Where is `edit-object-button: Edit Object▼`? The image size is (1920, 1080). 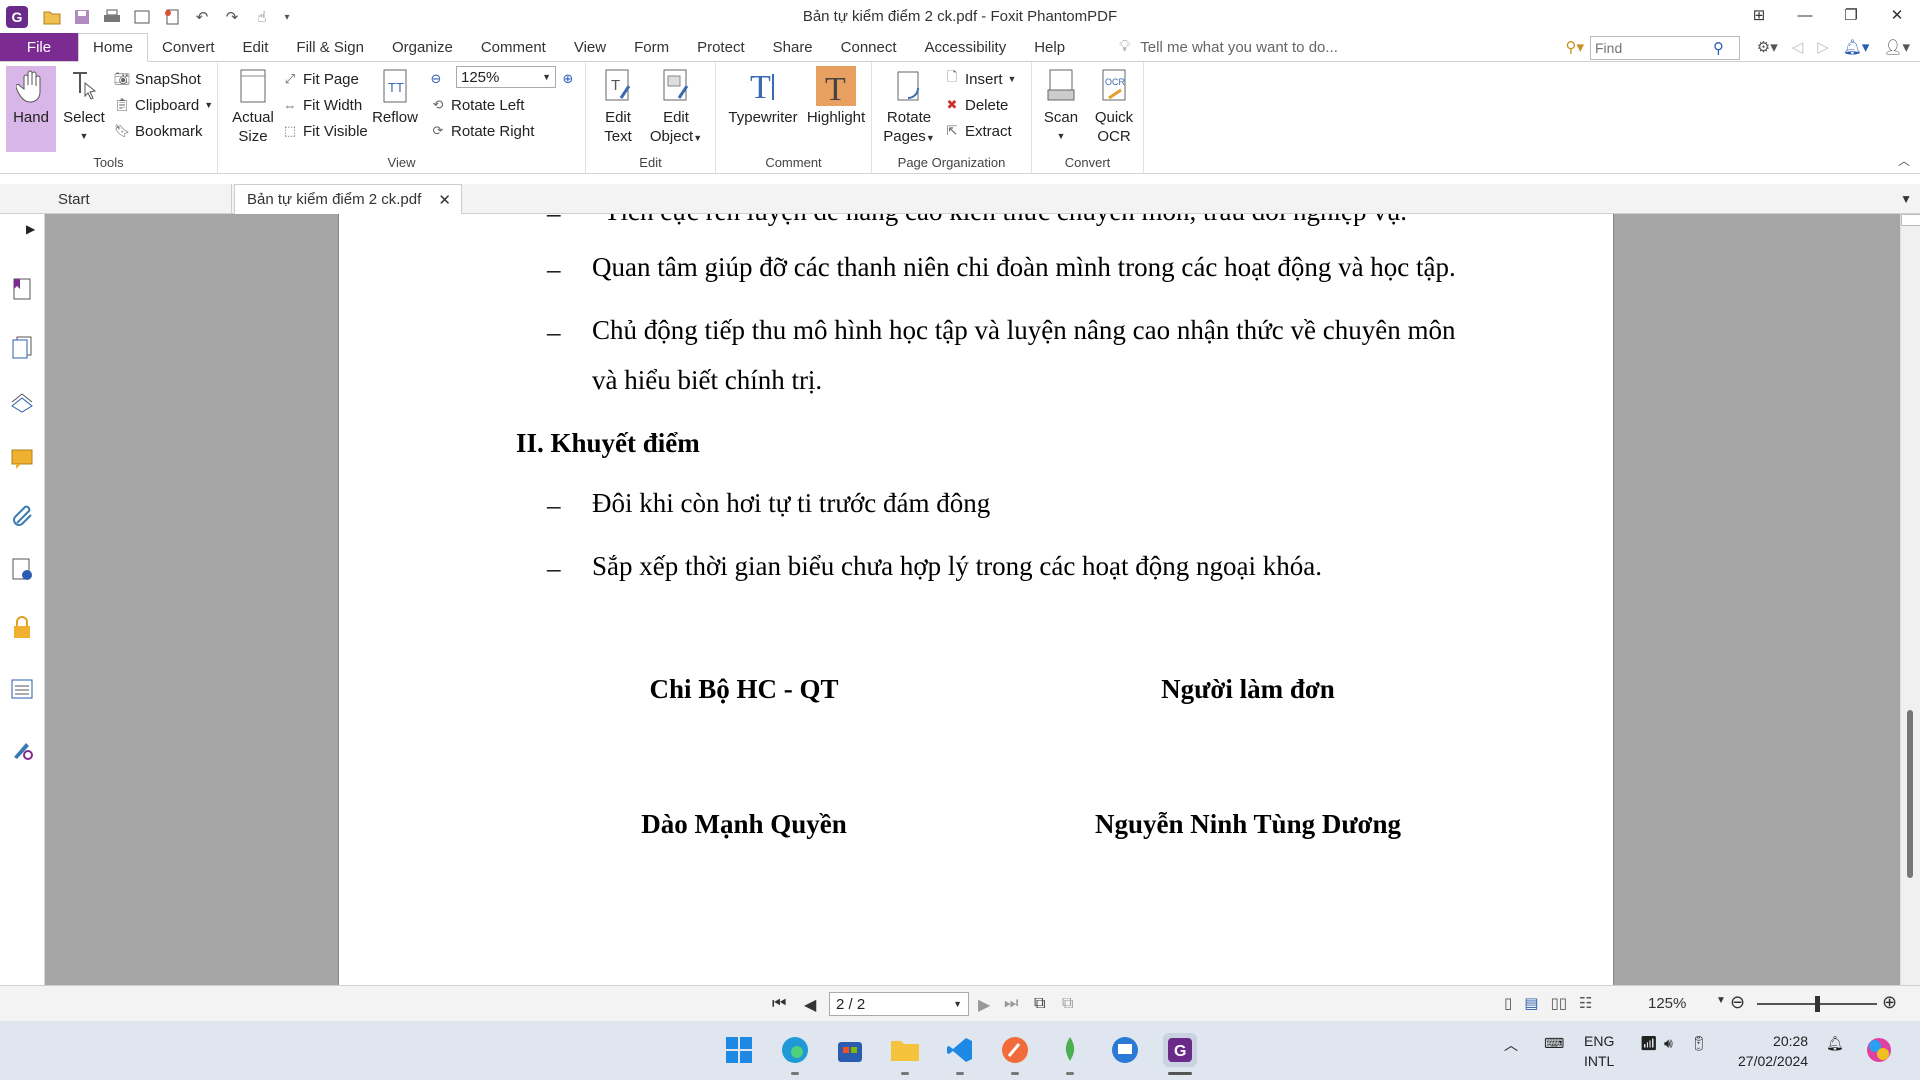 edit-object-button: Edit Object▼ is located at coordinates (676, 107).